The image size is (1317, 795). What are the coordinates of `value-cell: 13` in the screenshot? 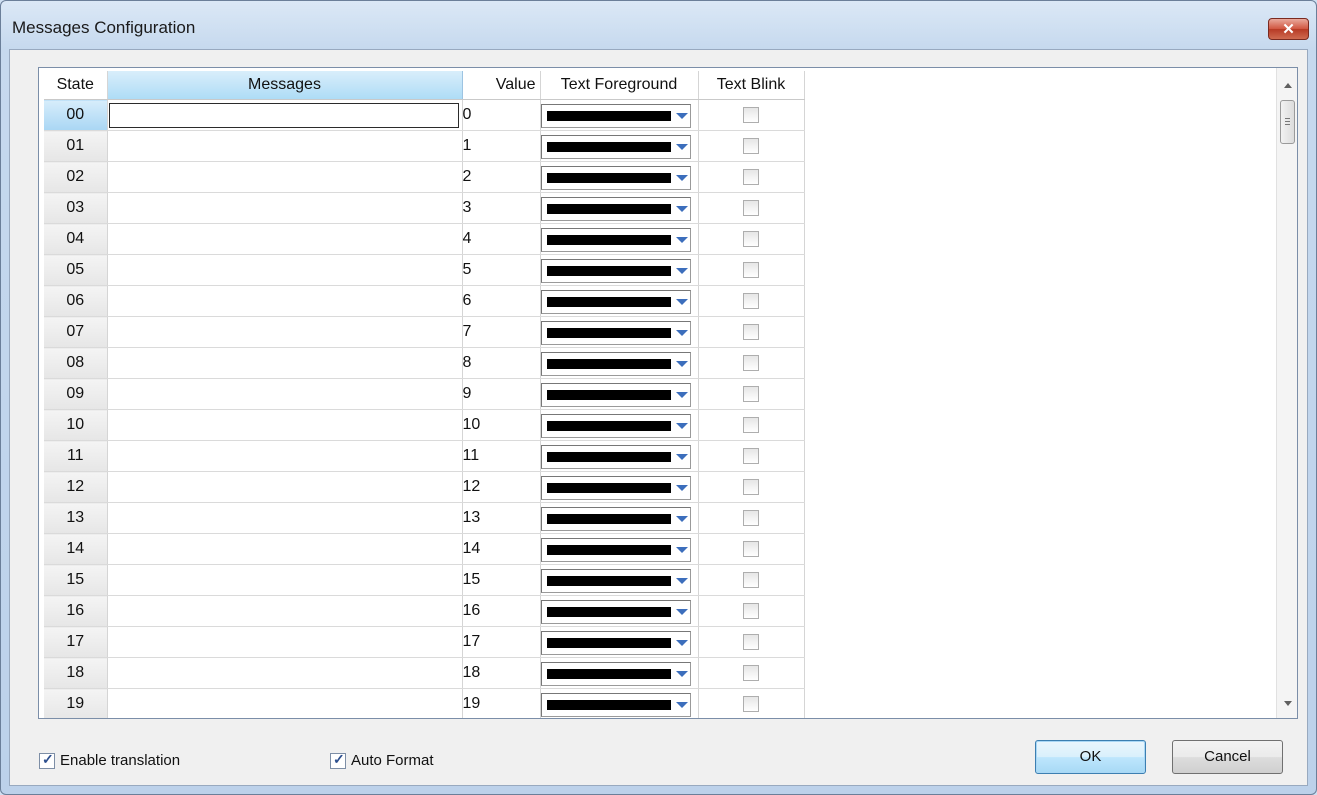 It's located at (501, 518).